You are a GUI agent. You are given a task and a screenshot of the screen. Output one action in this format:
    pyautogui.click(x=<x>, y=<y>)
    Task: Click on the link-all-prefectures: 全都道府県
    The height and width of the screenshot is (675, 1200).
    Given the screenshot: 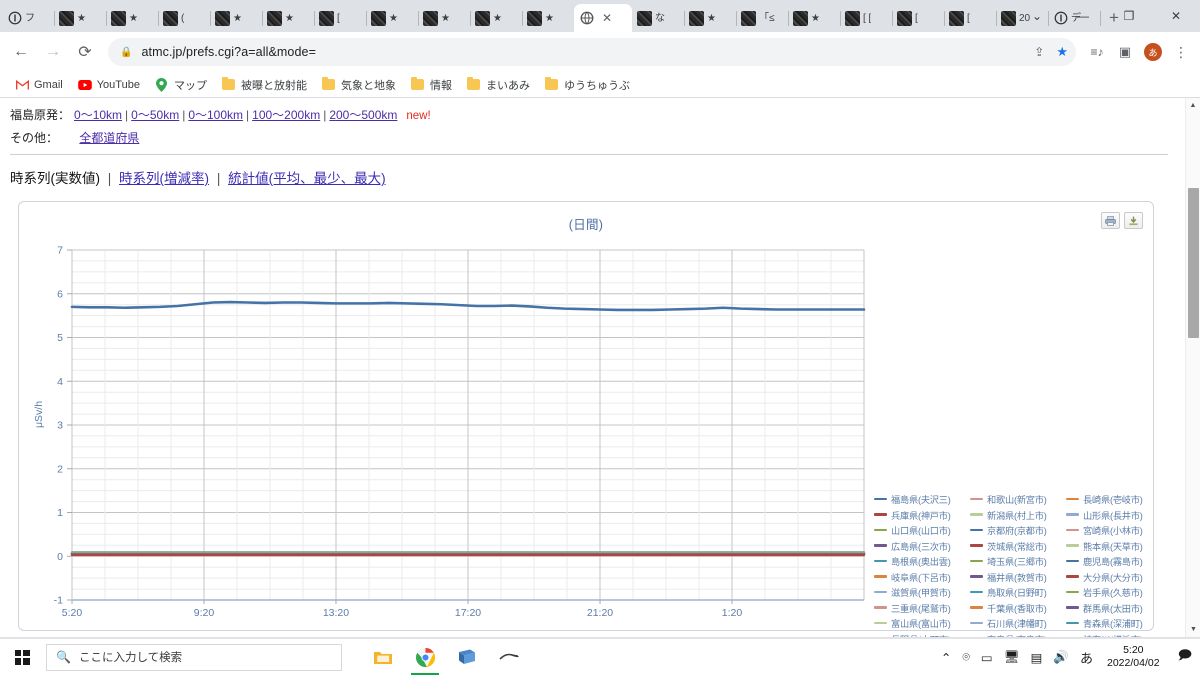 What is the action you would take?
    pyautogui.click(x=109, y=138)
    